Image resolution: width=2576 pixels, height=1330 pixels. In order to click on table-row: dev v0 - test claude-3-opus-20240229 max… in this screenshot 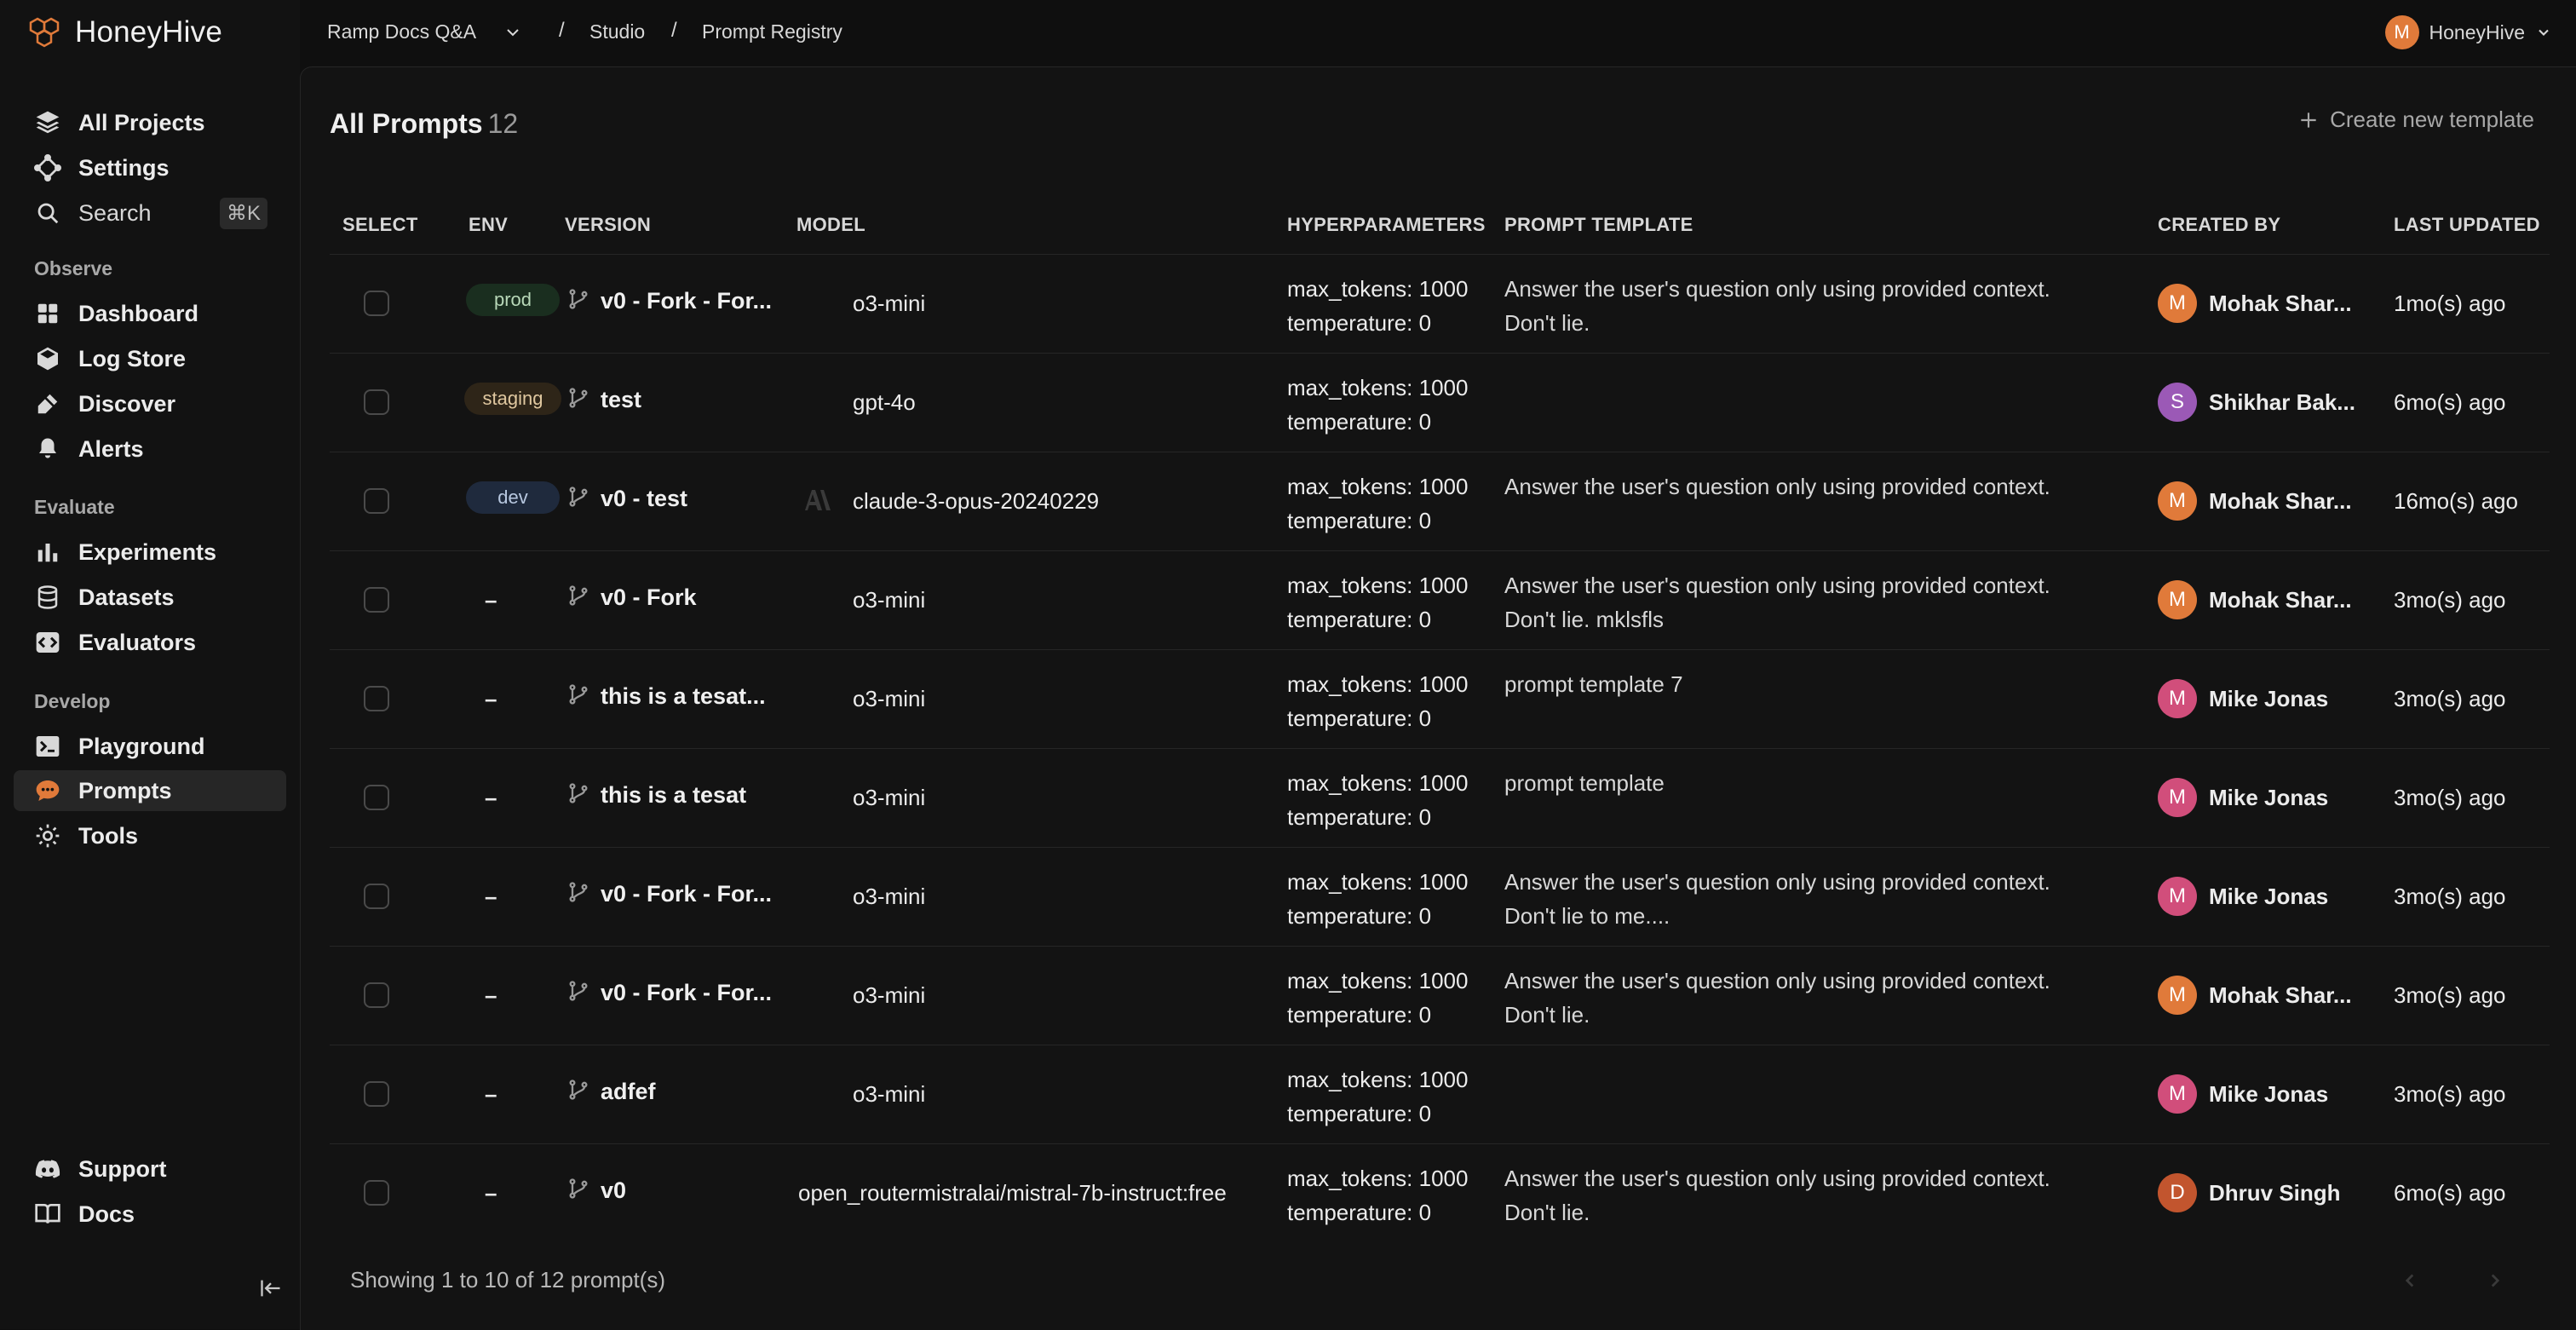, I will do `click(1440, 502)`.